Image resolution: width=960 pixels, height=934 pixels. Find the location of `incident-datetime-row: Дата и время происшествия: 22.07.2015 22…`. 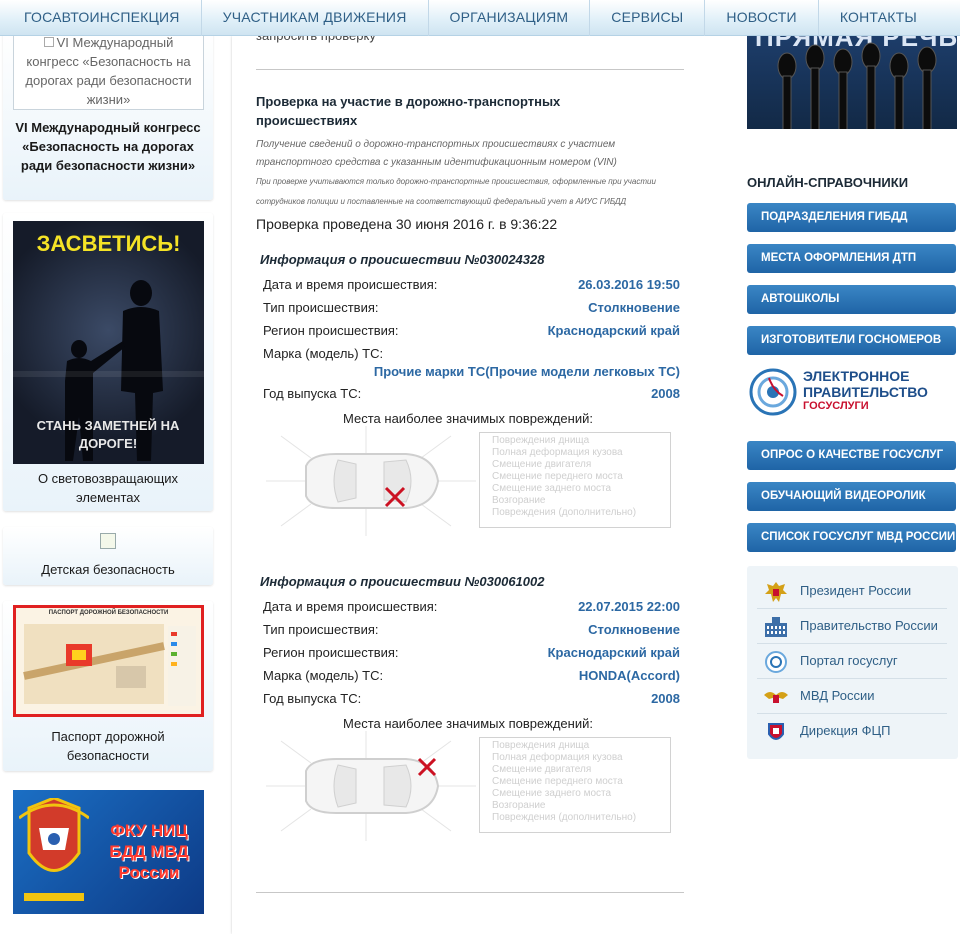

incident-datetime-row: Дата и время происшествия: 22.07.2015 22… is located at coordinates (468, 606).